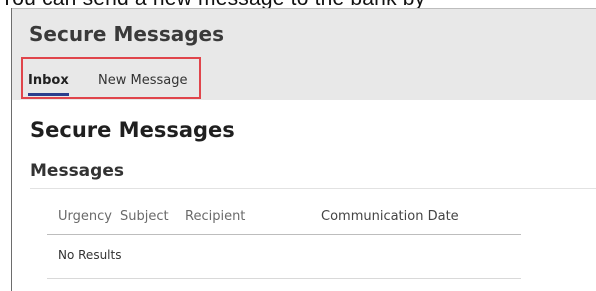 This screenshot has width=596, height=291. I want to click on messages-section-title: Messages, so click(77, 171).